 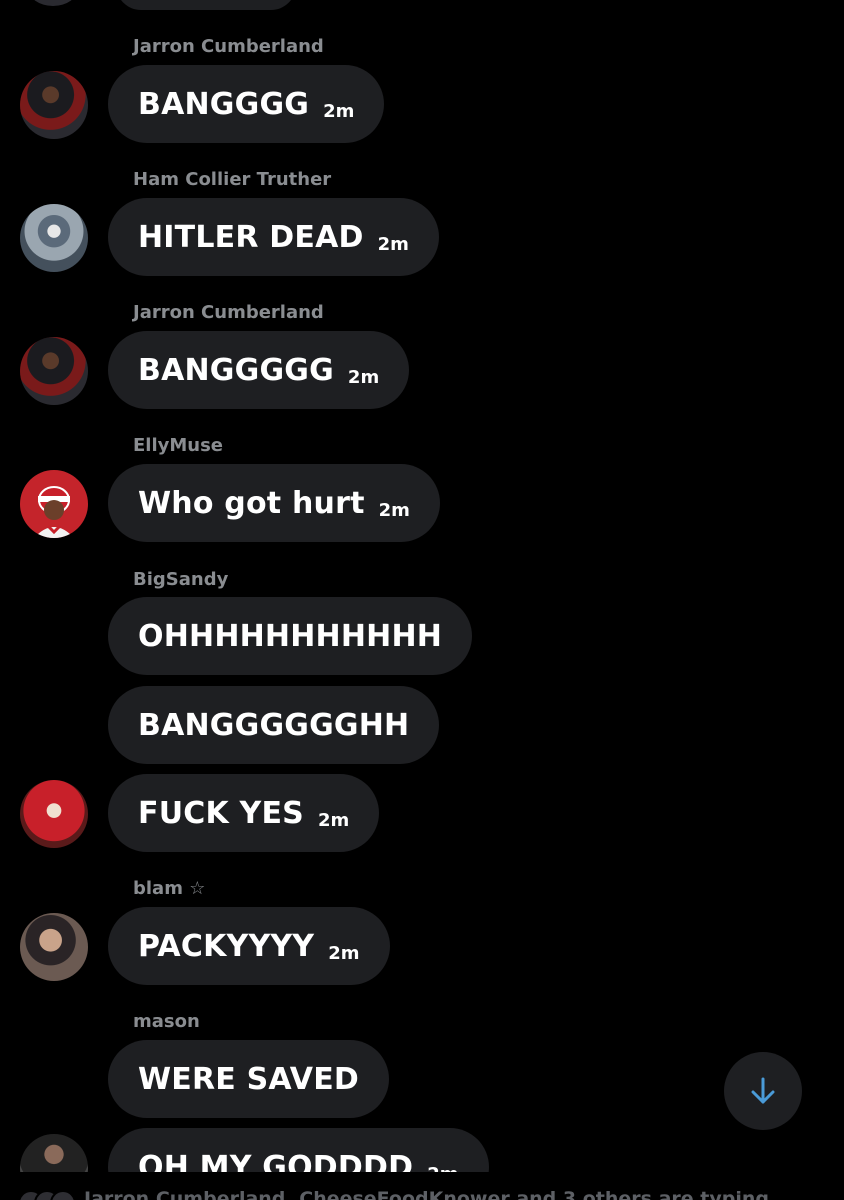 What do you see at coordinates (221, 813) in the screenshot?
I see `message-text: FUCK YES` at bounding box center [221, 813].